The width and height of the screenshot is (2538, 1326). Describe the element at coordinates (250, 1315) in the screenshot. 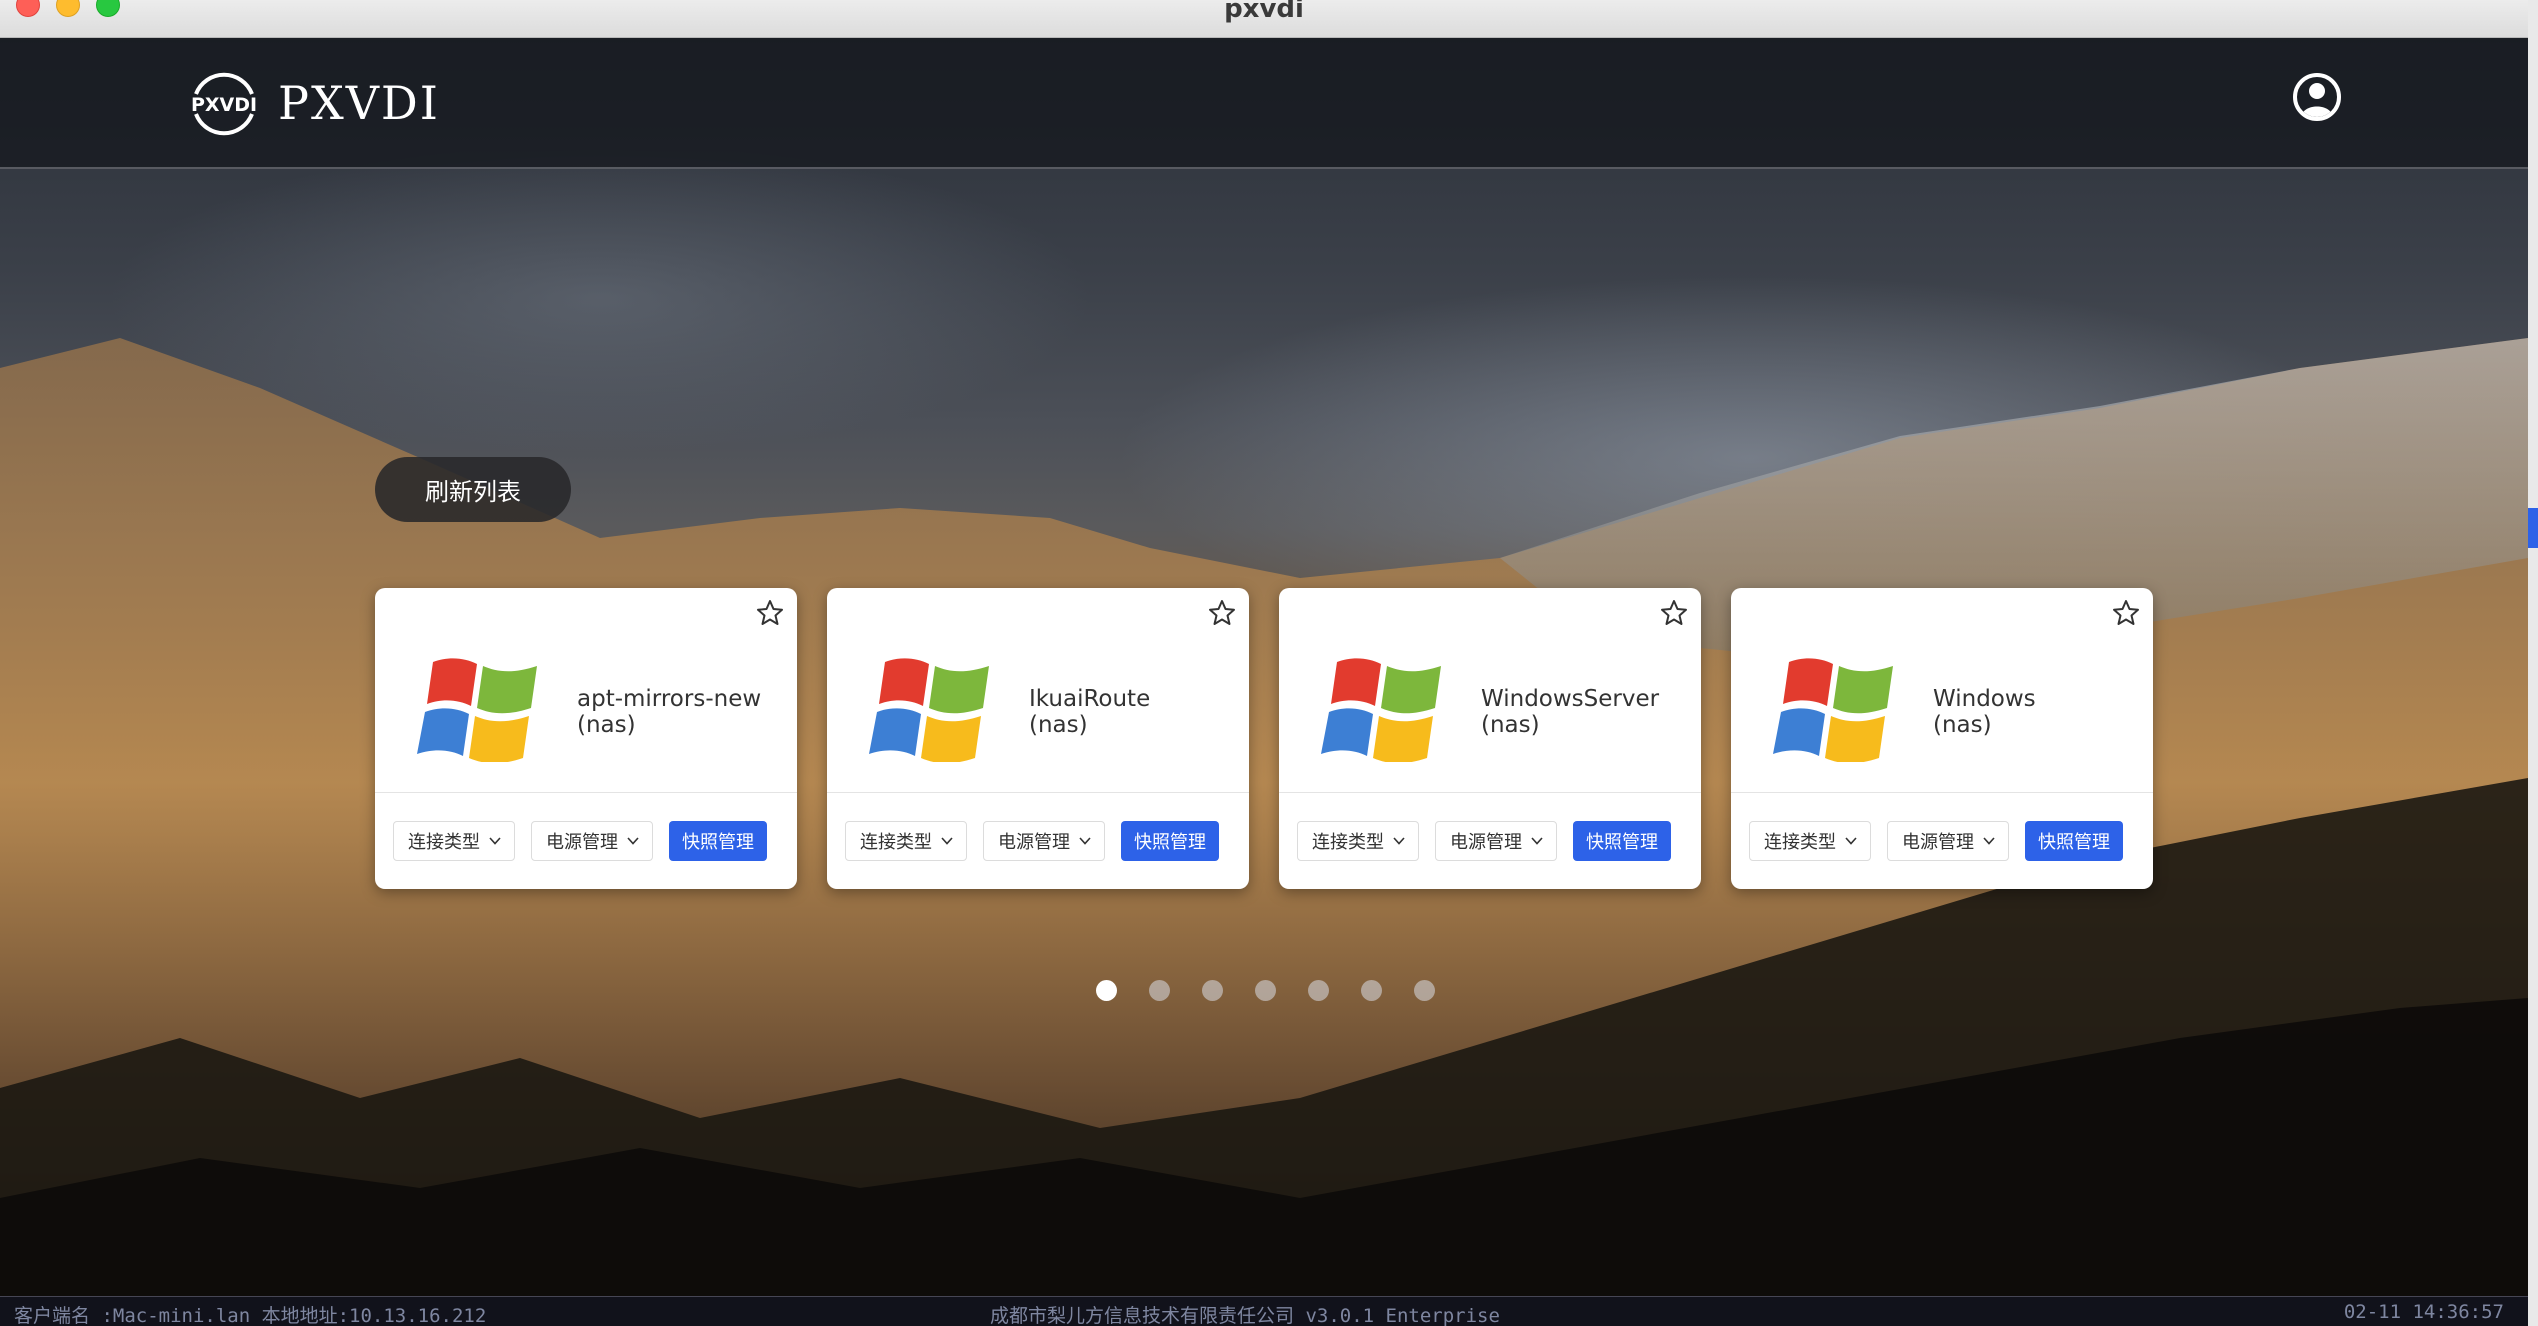

I see `client-info: 客户端名 :Mac-mini.lan 本地地址:10.13.16.212` at that location.